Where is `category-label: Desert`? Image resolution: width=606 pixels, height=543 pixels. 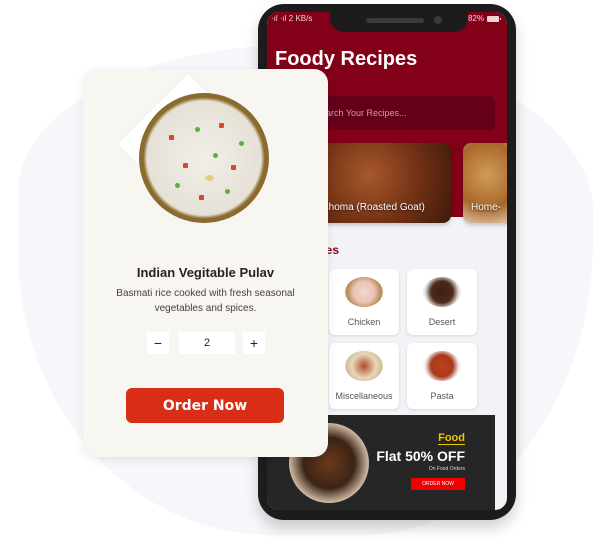 category-label: Desert is located at coordinates (442, 322).